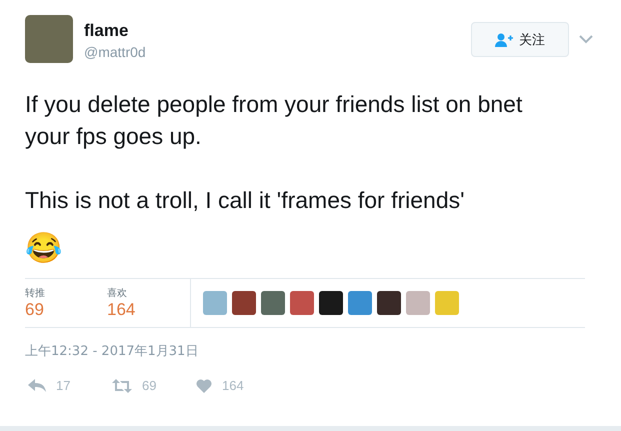 This screenshot has height=431, width=621. Describe the element at coordinates (34, 310) in the screenshot. I see `stat-count: 69` at that location.